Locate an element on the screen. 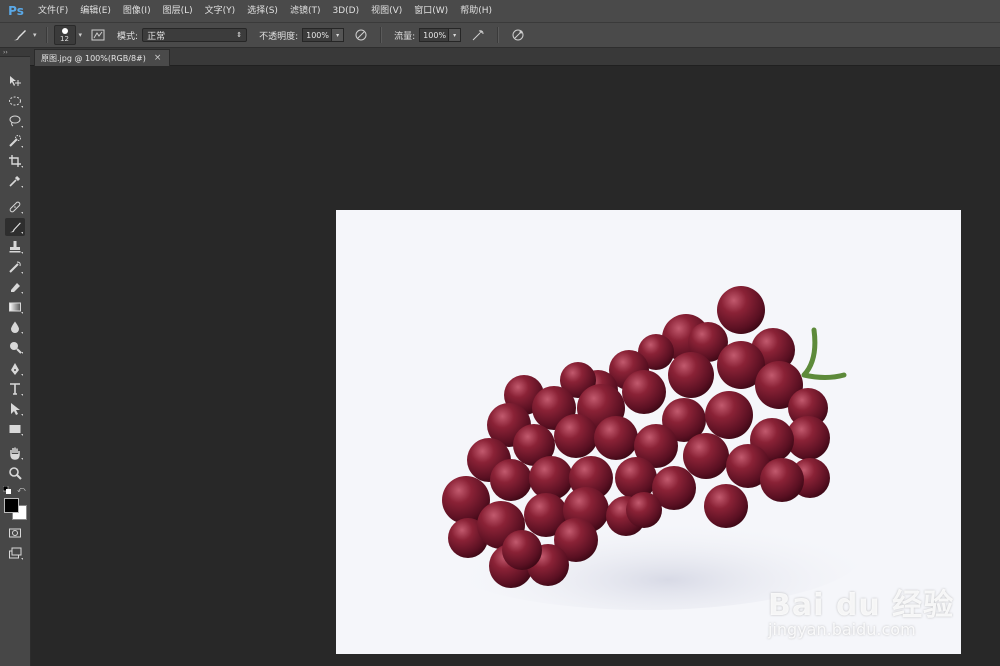  screen-mode-button is located at coordinates (15, 553).